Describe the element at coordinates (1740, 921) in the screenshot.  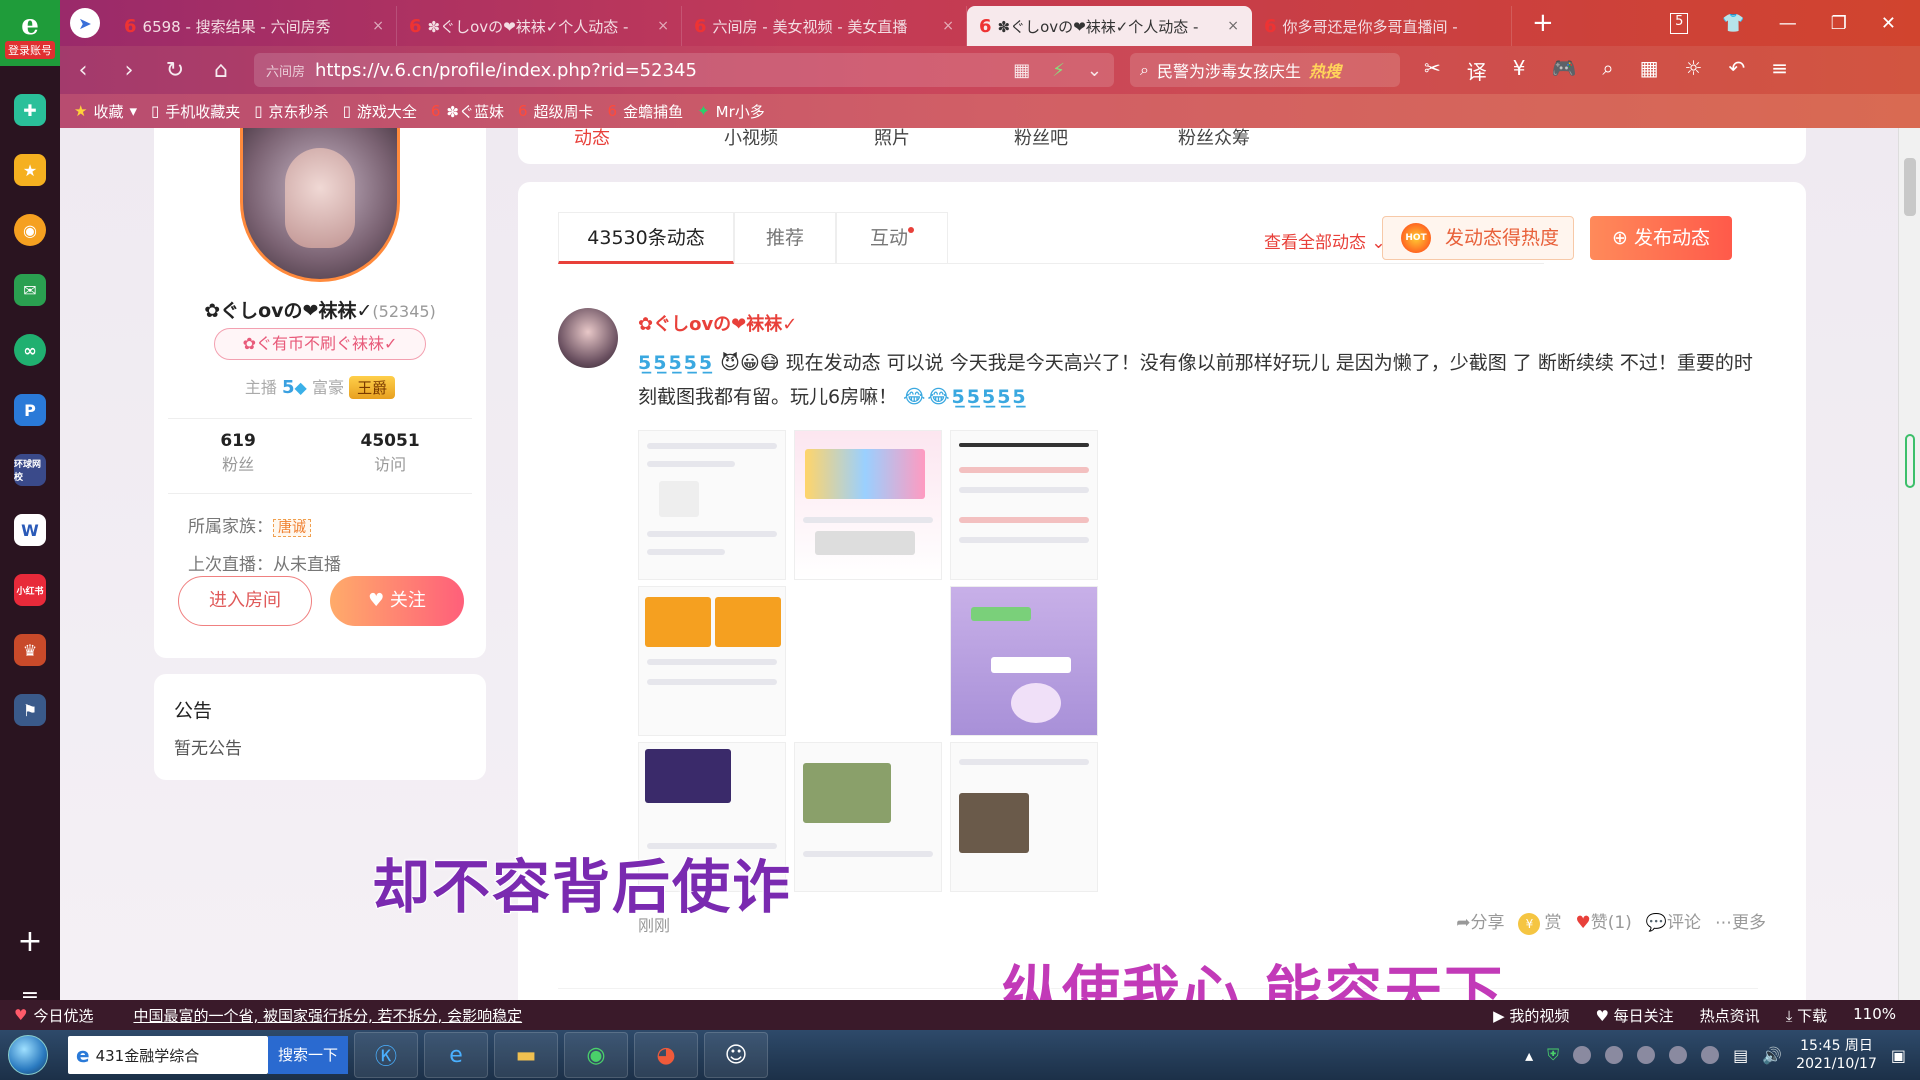
I see `more-button: ⋯更多` at that location.